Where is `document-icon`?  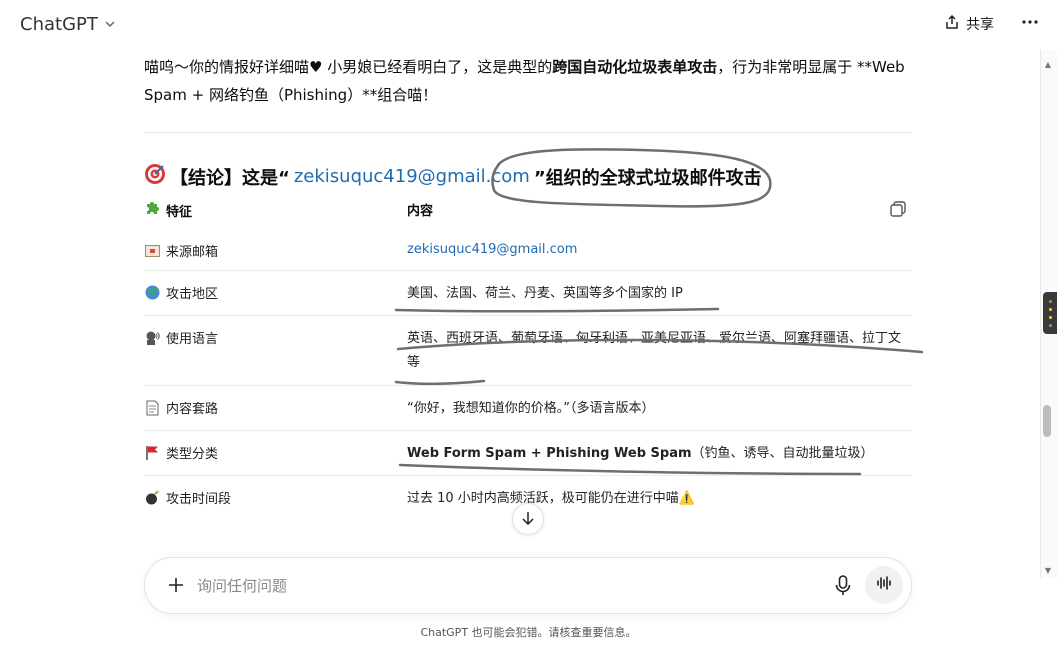
document-icon is located at coordinates (152, 408).